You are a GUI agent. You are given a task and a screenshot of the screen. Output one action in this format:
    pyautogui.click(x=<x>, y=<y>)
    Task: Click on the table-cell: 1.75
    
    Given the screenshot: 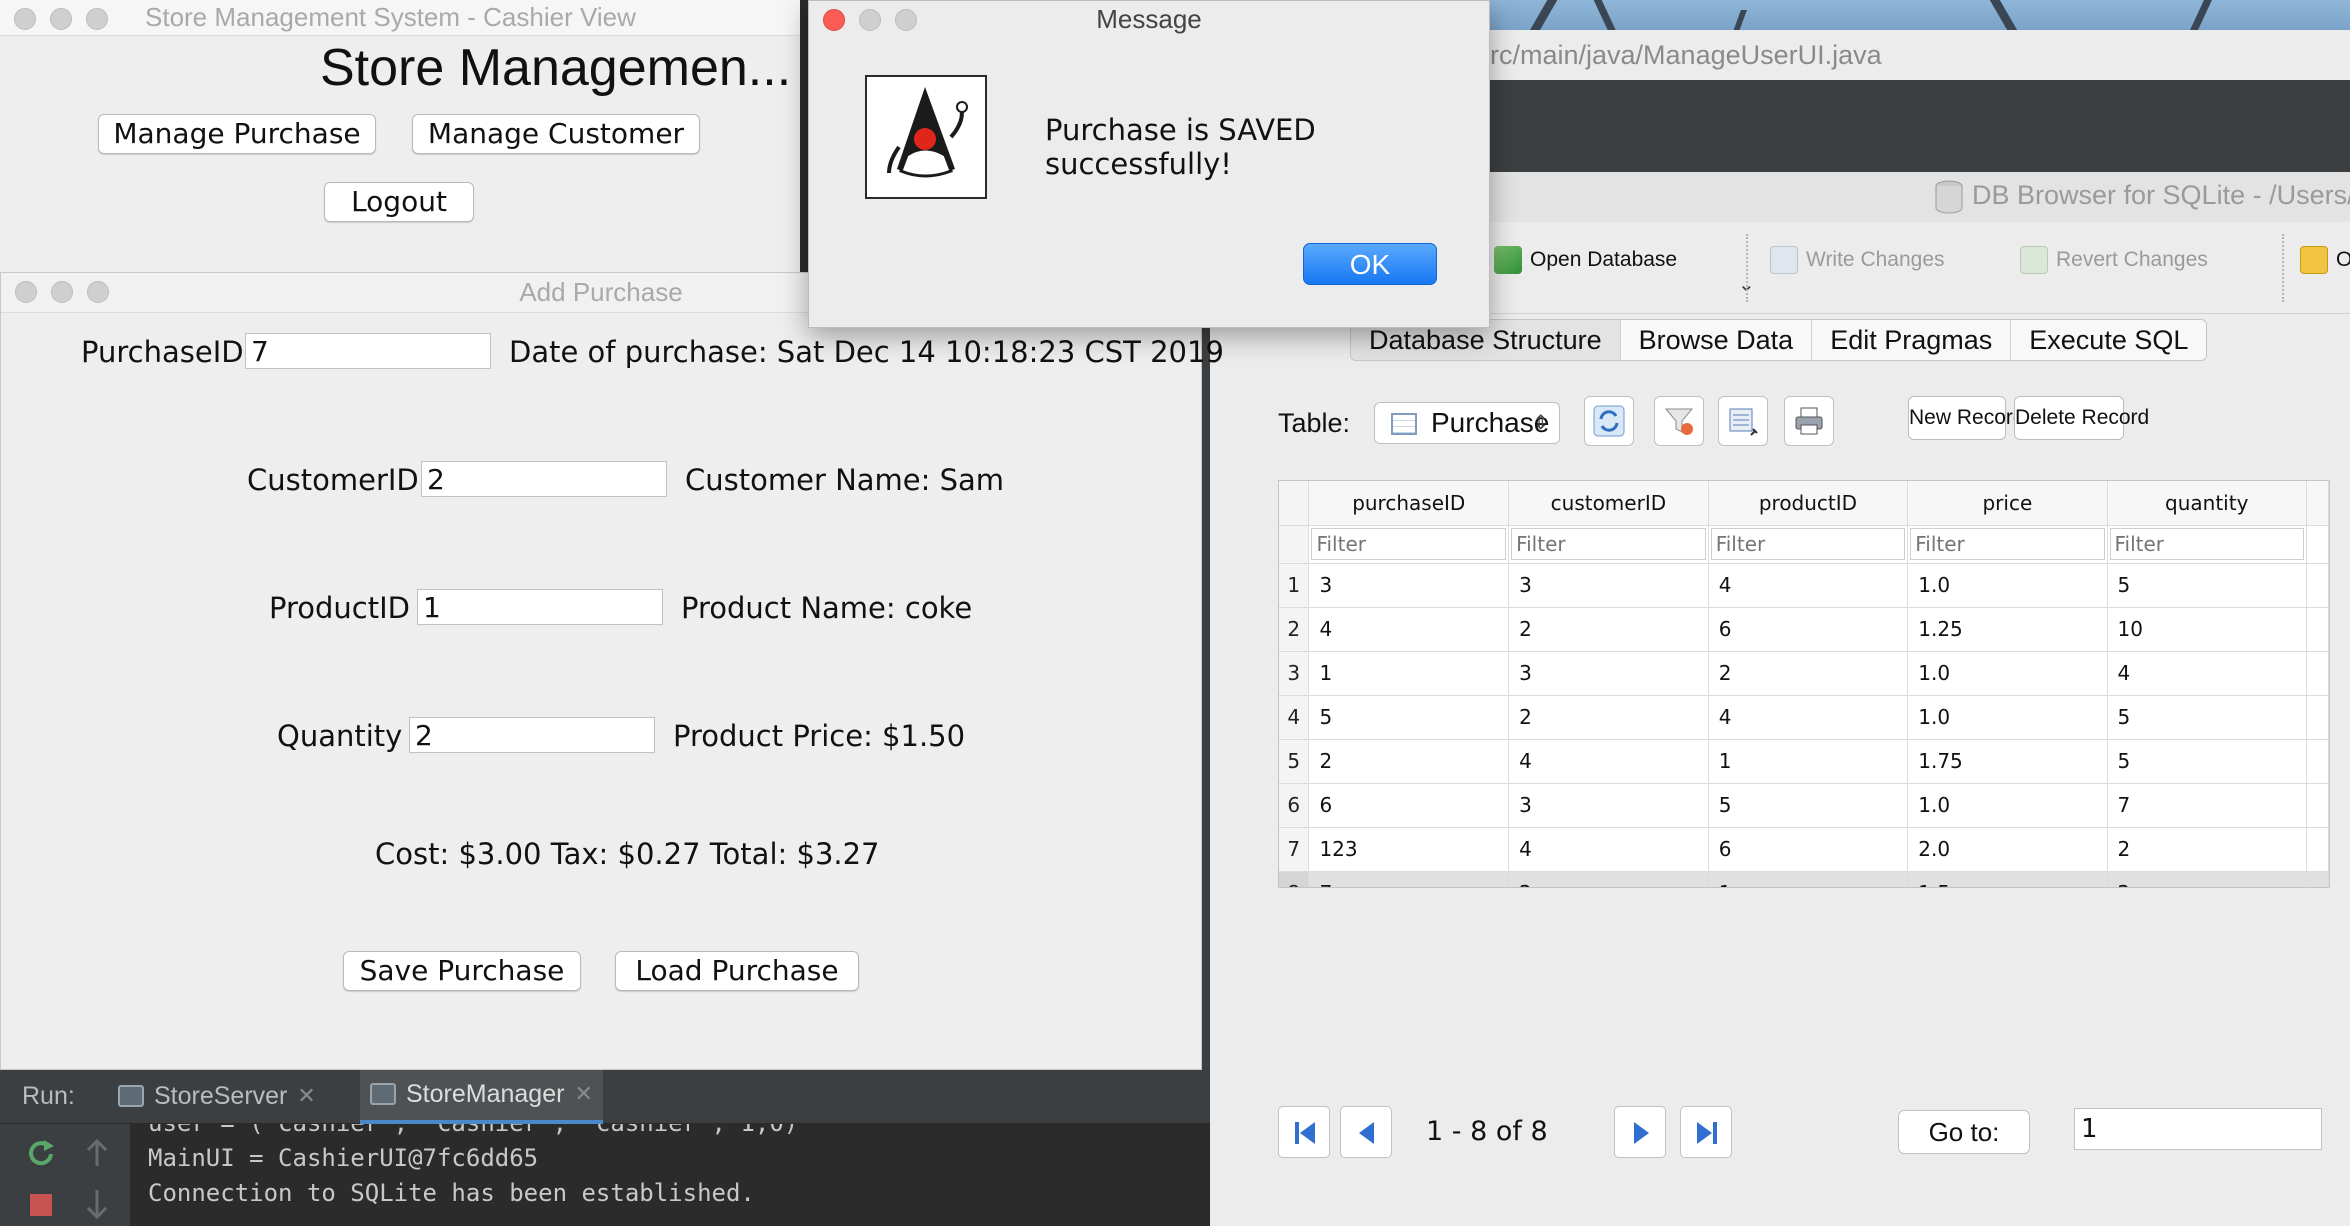 What is the action you would take?
    pyautogui.click(x=2007, y=761)
    